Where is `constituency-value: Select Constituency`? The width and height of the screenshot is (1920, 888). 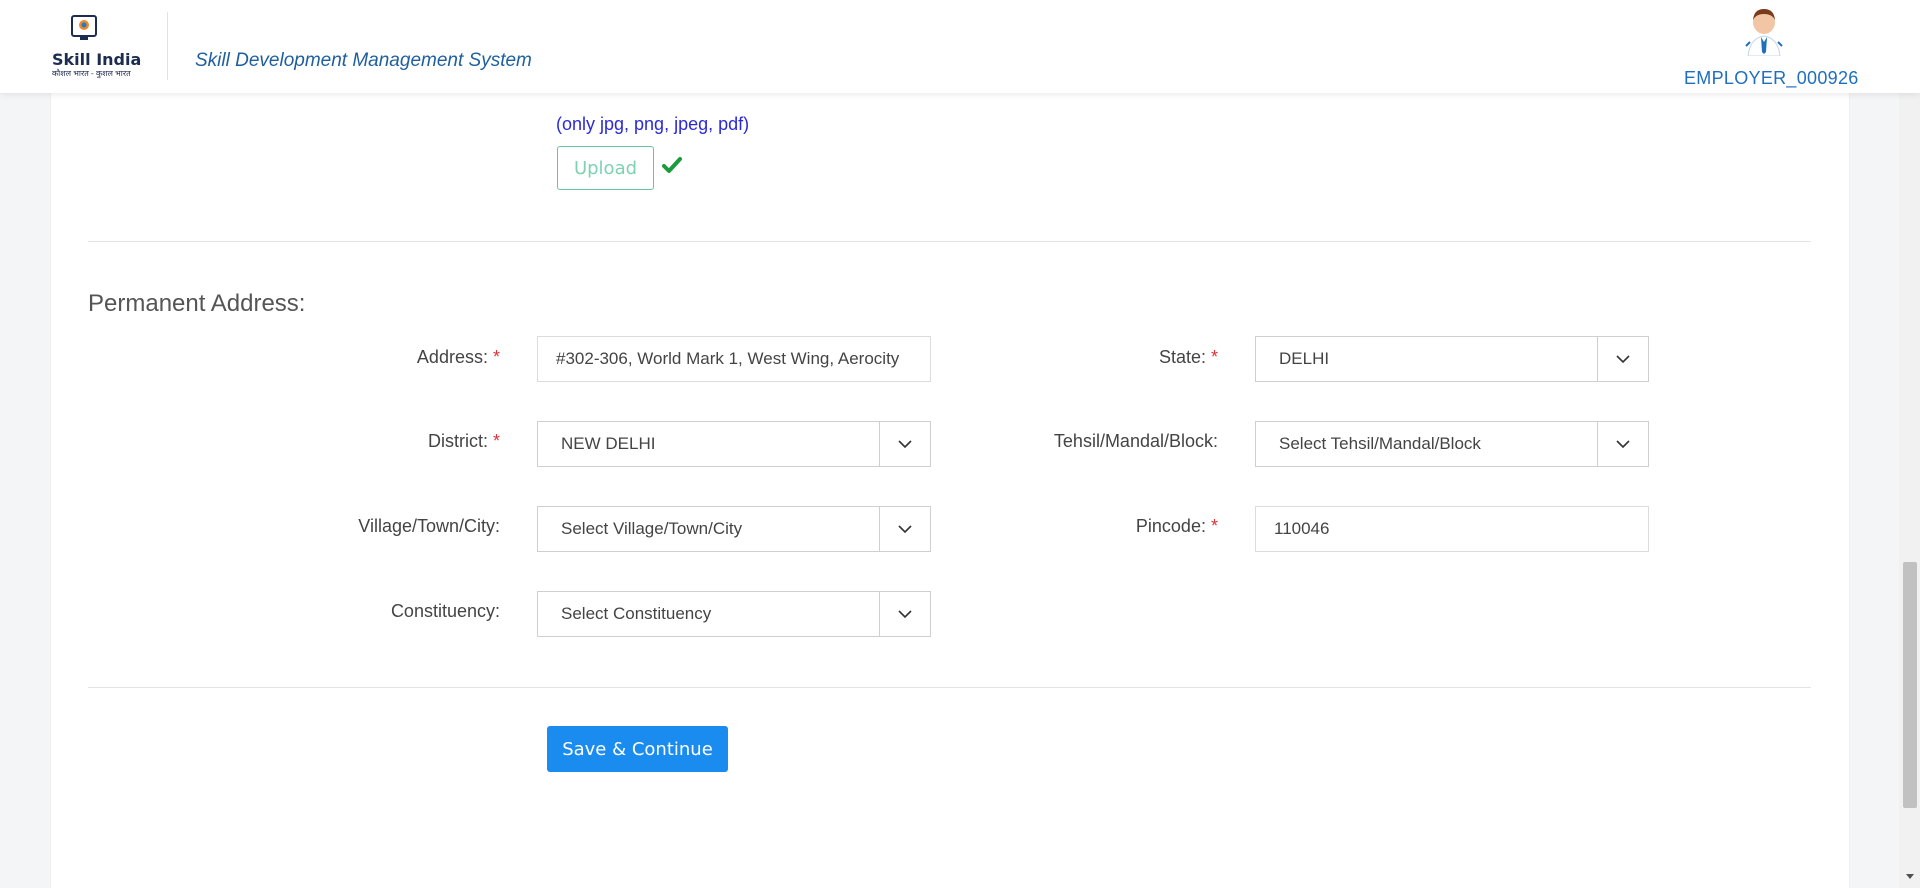
constituency-value: Select Constituency is located at coordinates (636, 613).